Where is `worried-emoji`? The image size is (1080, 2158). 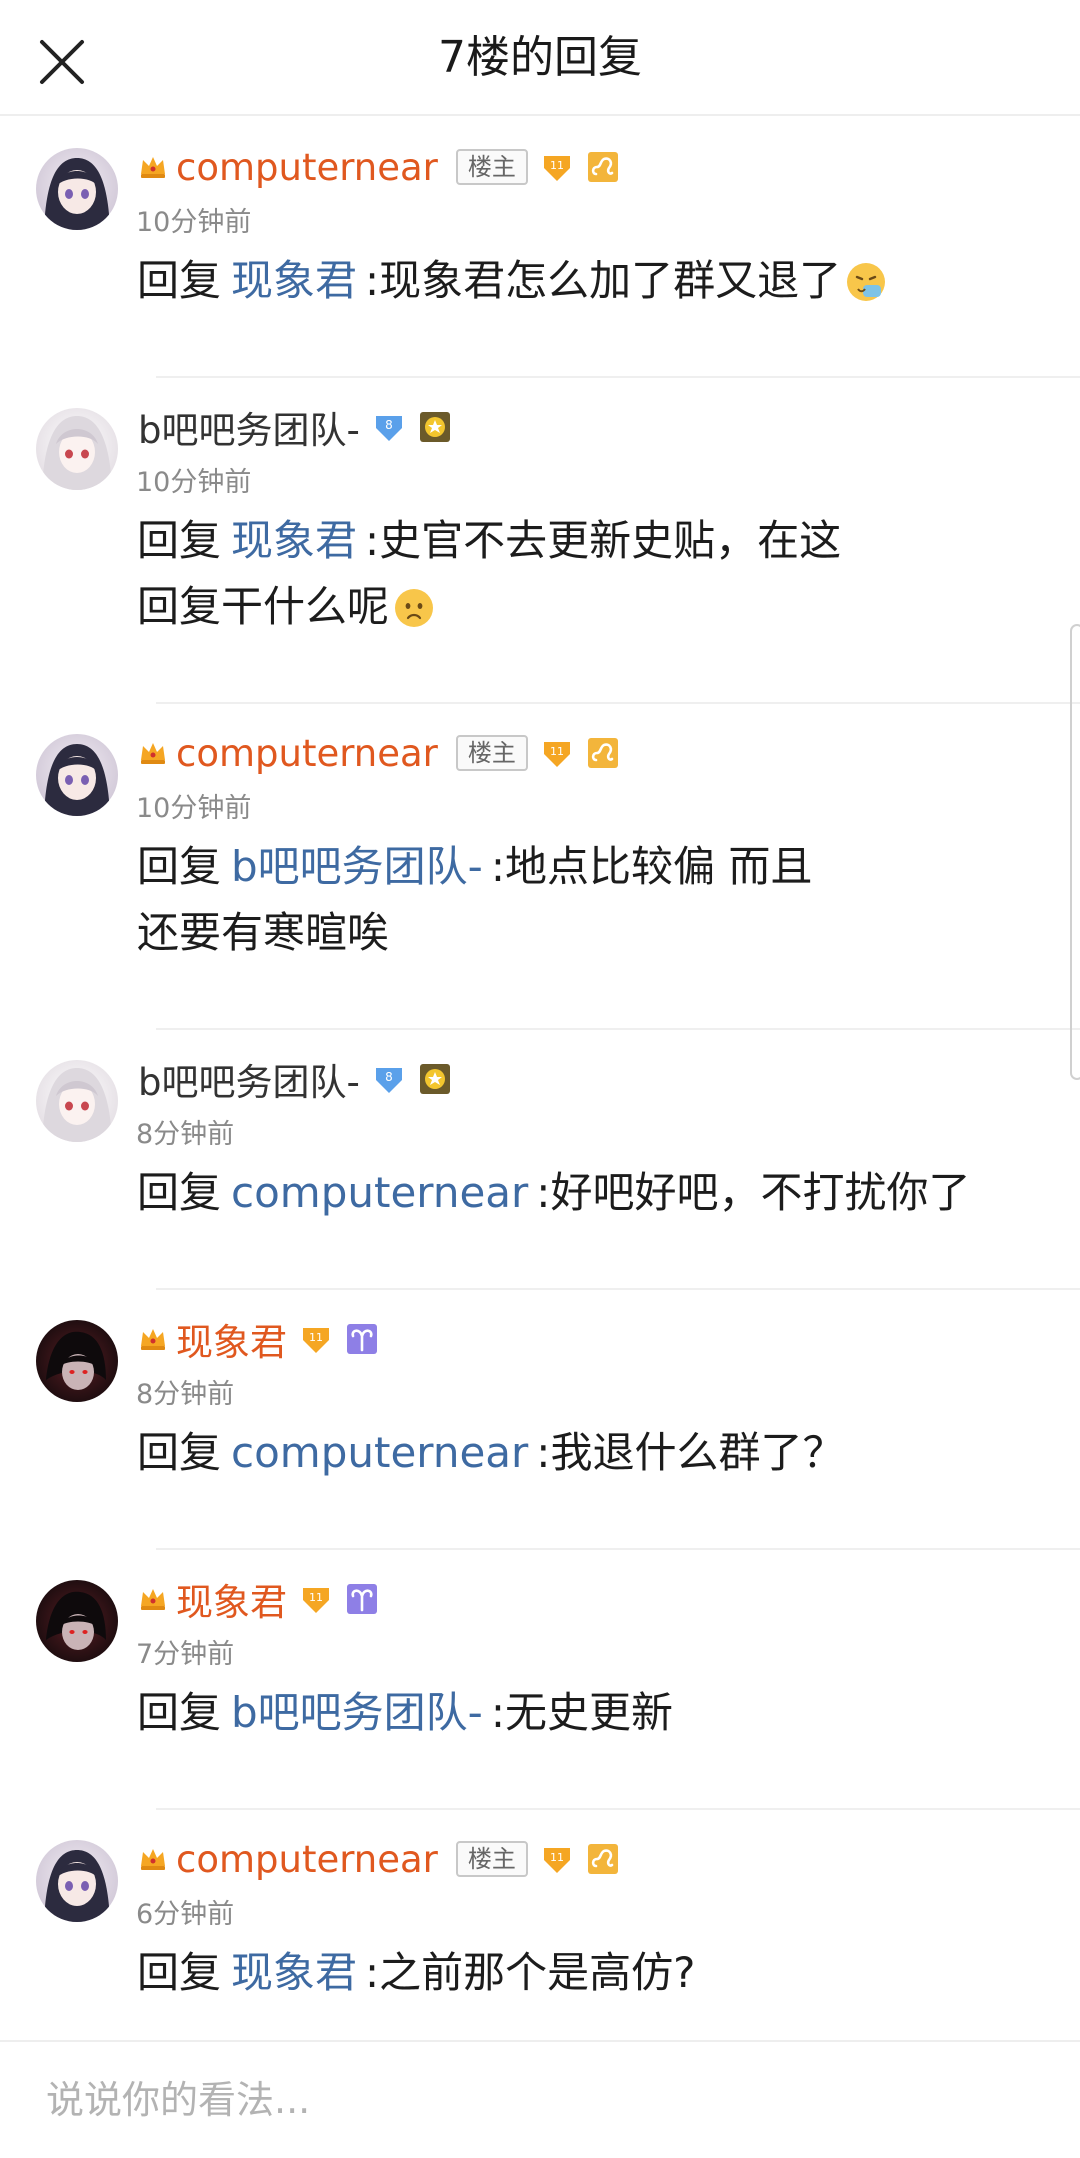
worried-emoji is located at coordinates (414, 604).